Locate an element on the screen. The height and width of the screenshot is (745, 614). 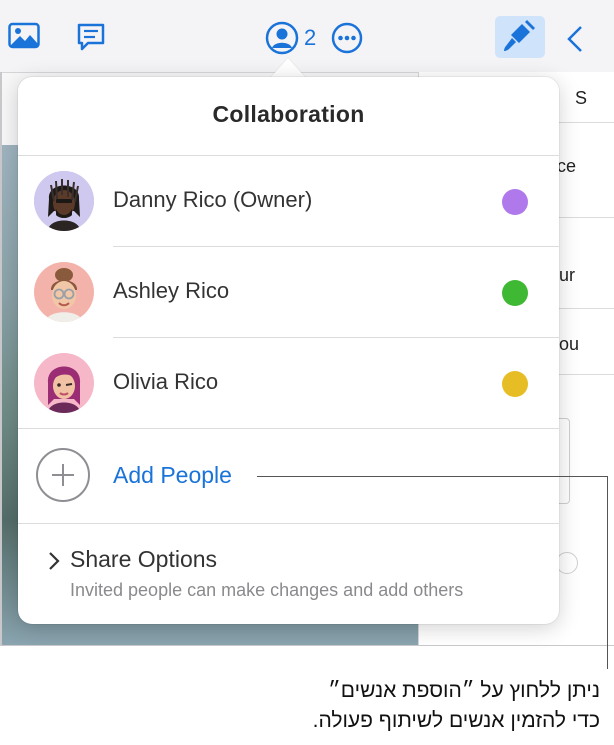
sidebar-slider-knob is located at coordinates (567, 563).